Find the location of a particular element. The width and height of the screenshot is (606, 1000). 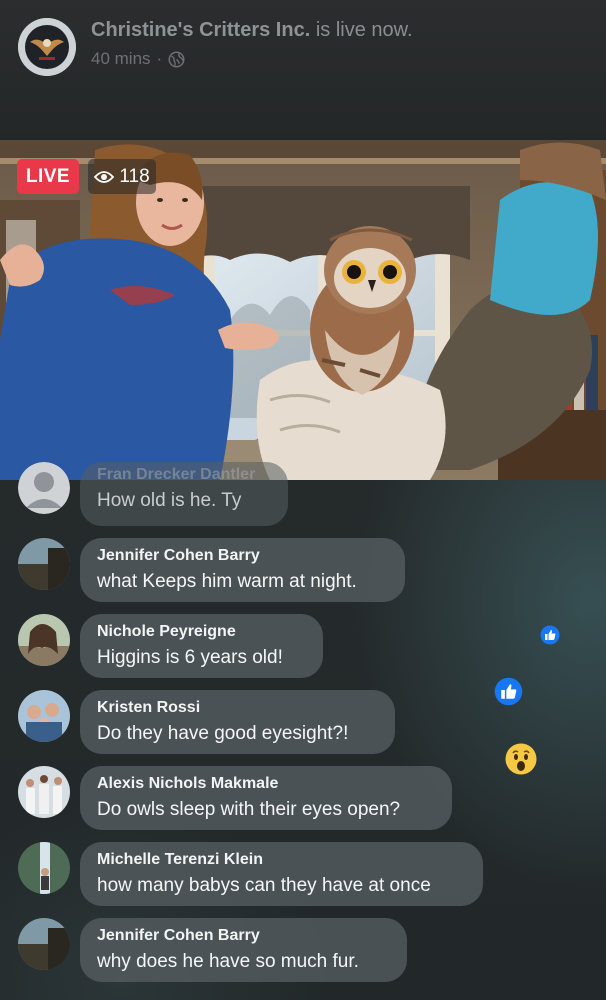

viewer-count-badge: 118 is located at coordinates (122, 176).